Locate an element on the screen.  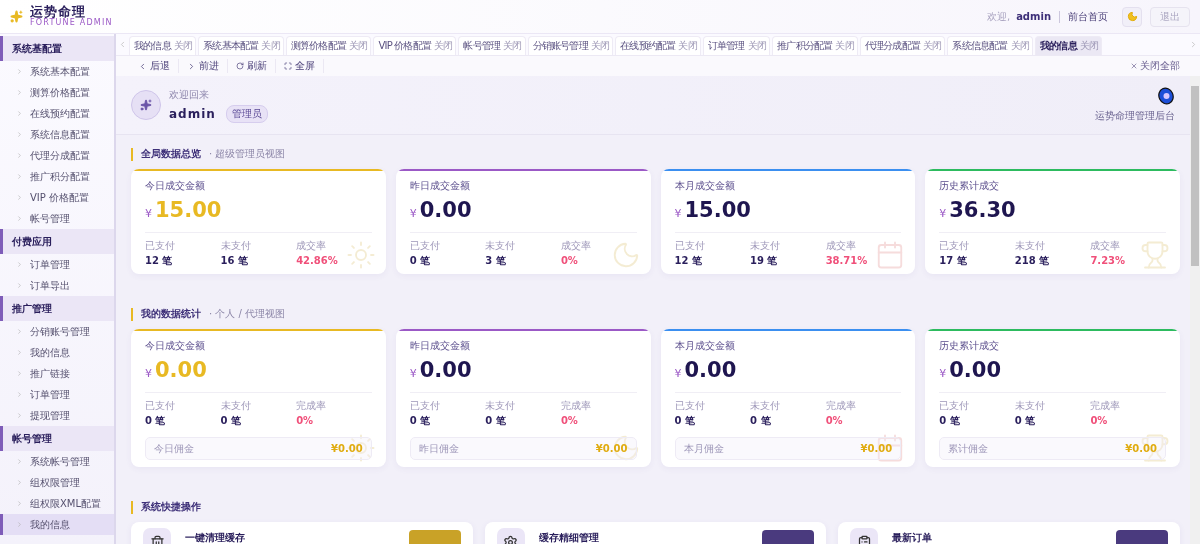
tab: VIP 价格配置 关闭 is located at coordinates (415, 45).